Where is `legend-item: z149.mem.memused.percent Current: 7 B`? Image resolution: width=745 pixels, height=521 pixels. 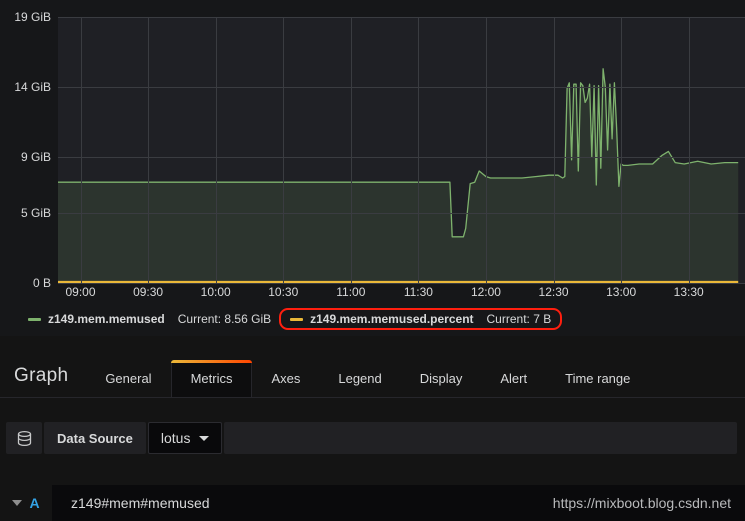 legend-item: z149.mem.memused.percent Current: 7 B is located at coordinates (421, 319).